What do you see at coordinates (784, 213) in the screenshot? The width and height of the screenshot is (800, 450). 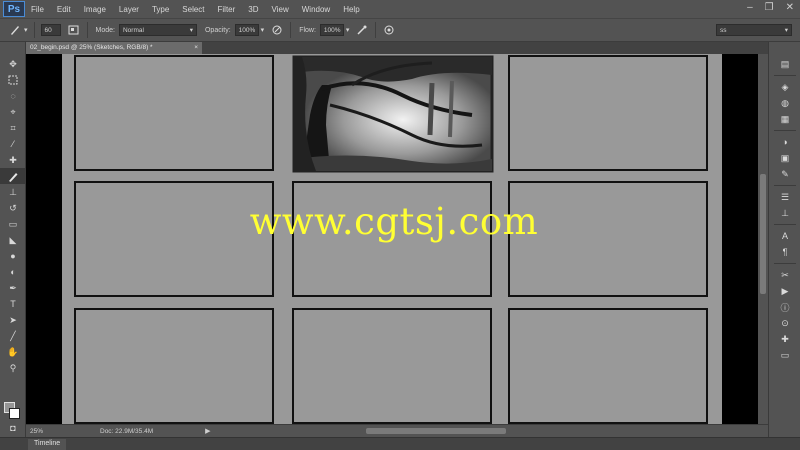 I see `clone-source-panel-icon: ⊥` at bounding box center [784, 213].